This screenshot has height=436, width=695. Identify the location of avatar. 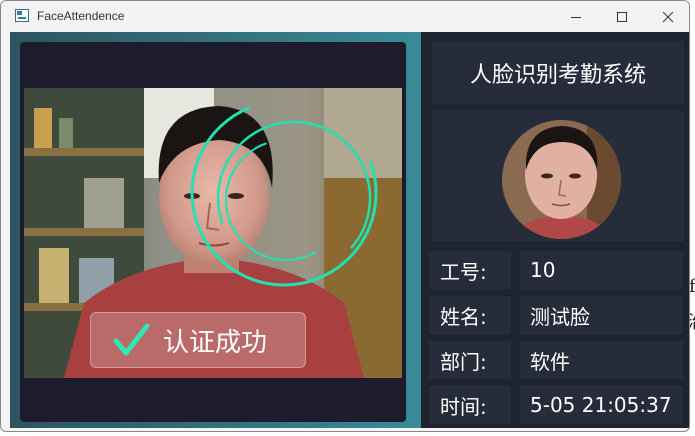
(561, 179).